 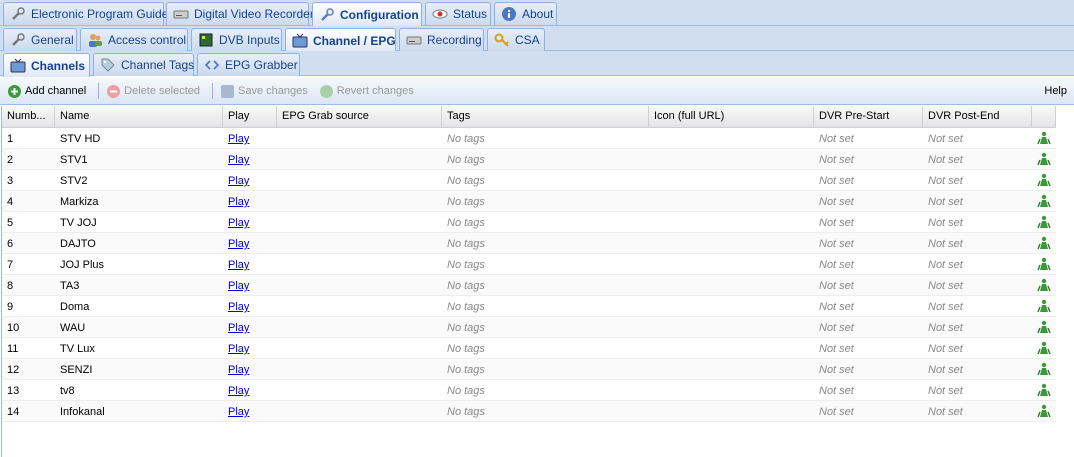 What do you see at coordinates (13, 349) in the screenshot?
I see `cell-number: 11` at bounding box center [13, 349].